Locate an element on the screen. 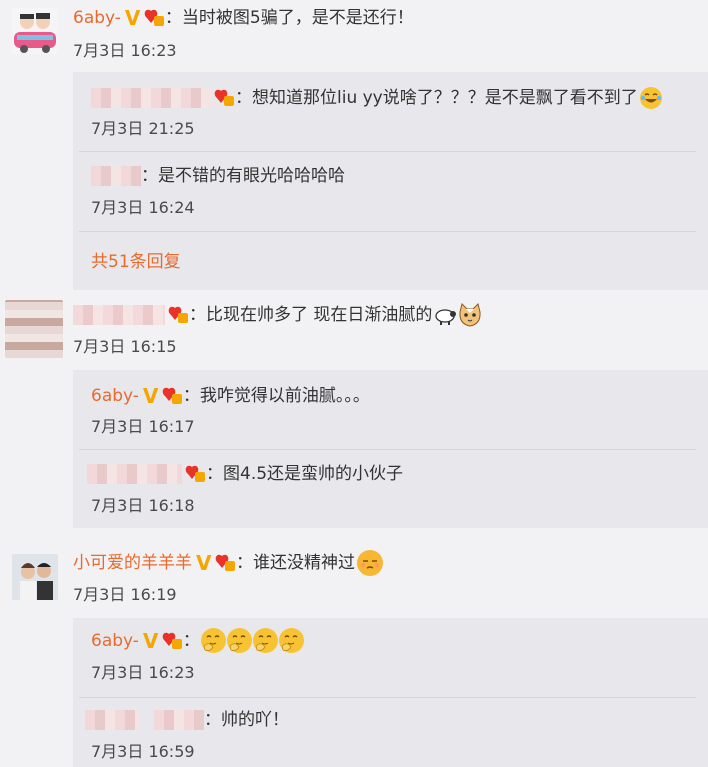 This screenshot has width=708, height=767. comment-text: ：谁还没精神过 is located at coordinates (295, 563).